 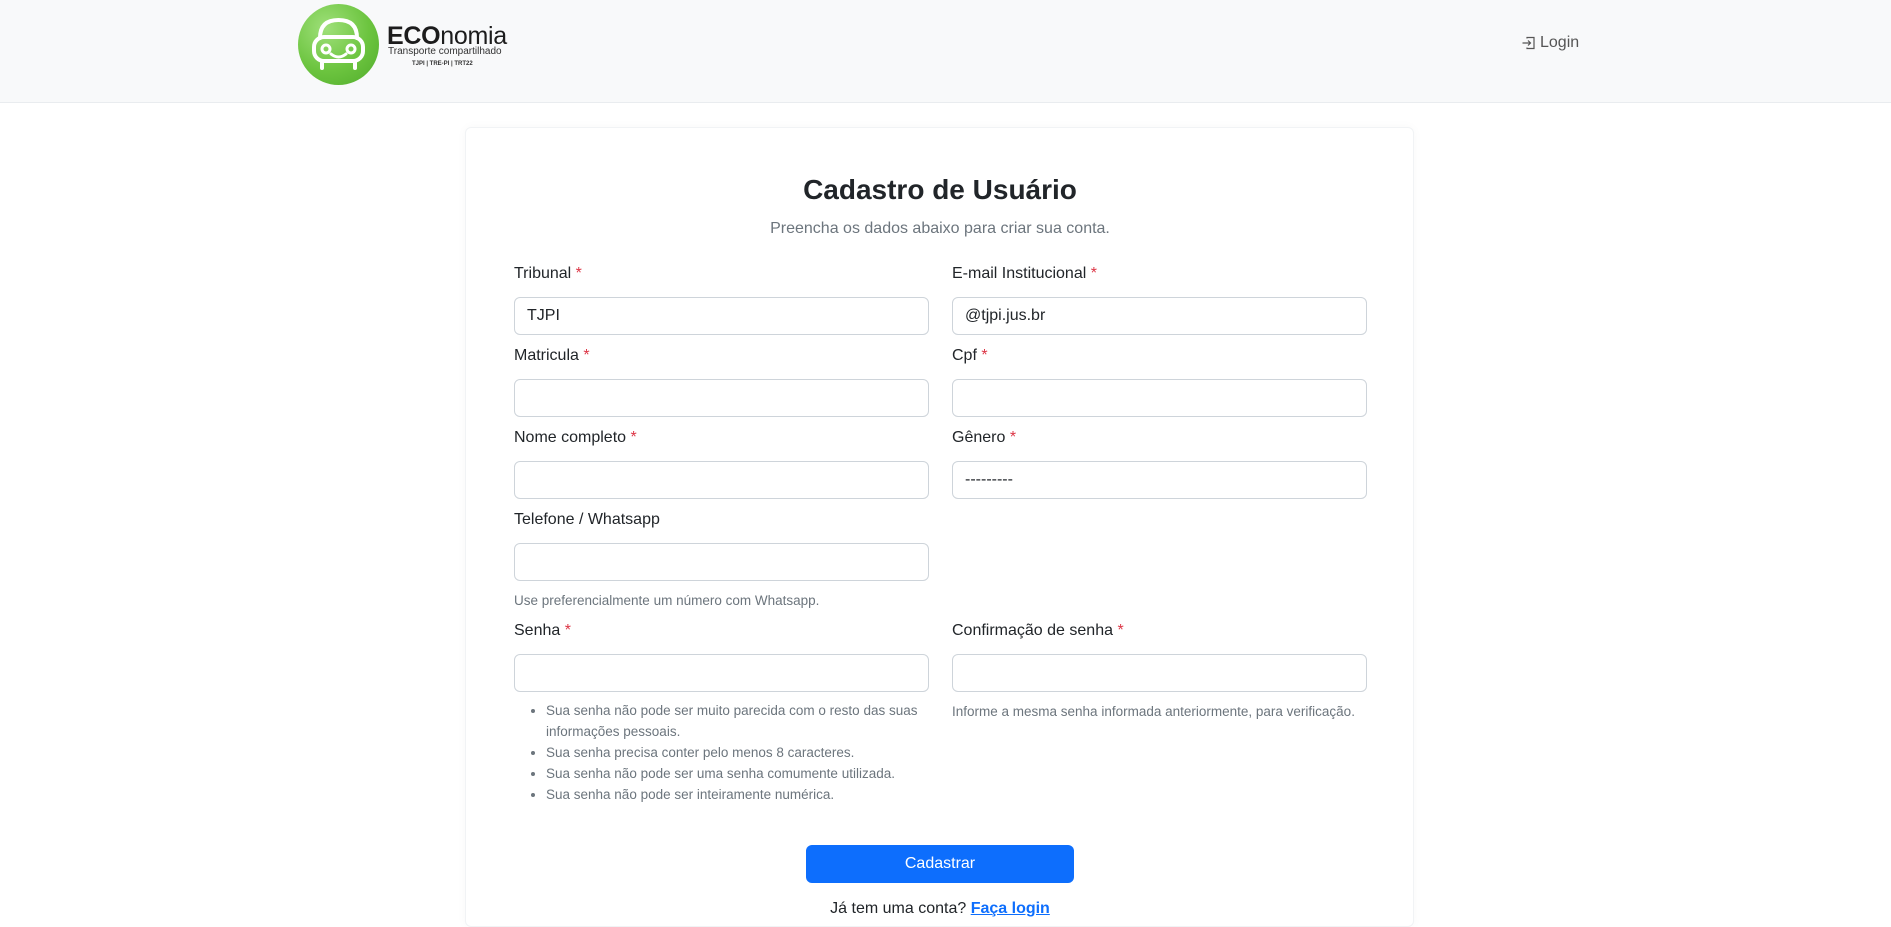 What do you see at coordinates (1159, 480) in the screenshot?
I see `genero-select: ---------` at bounding box center [1159, 480].